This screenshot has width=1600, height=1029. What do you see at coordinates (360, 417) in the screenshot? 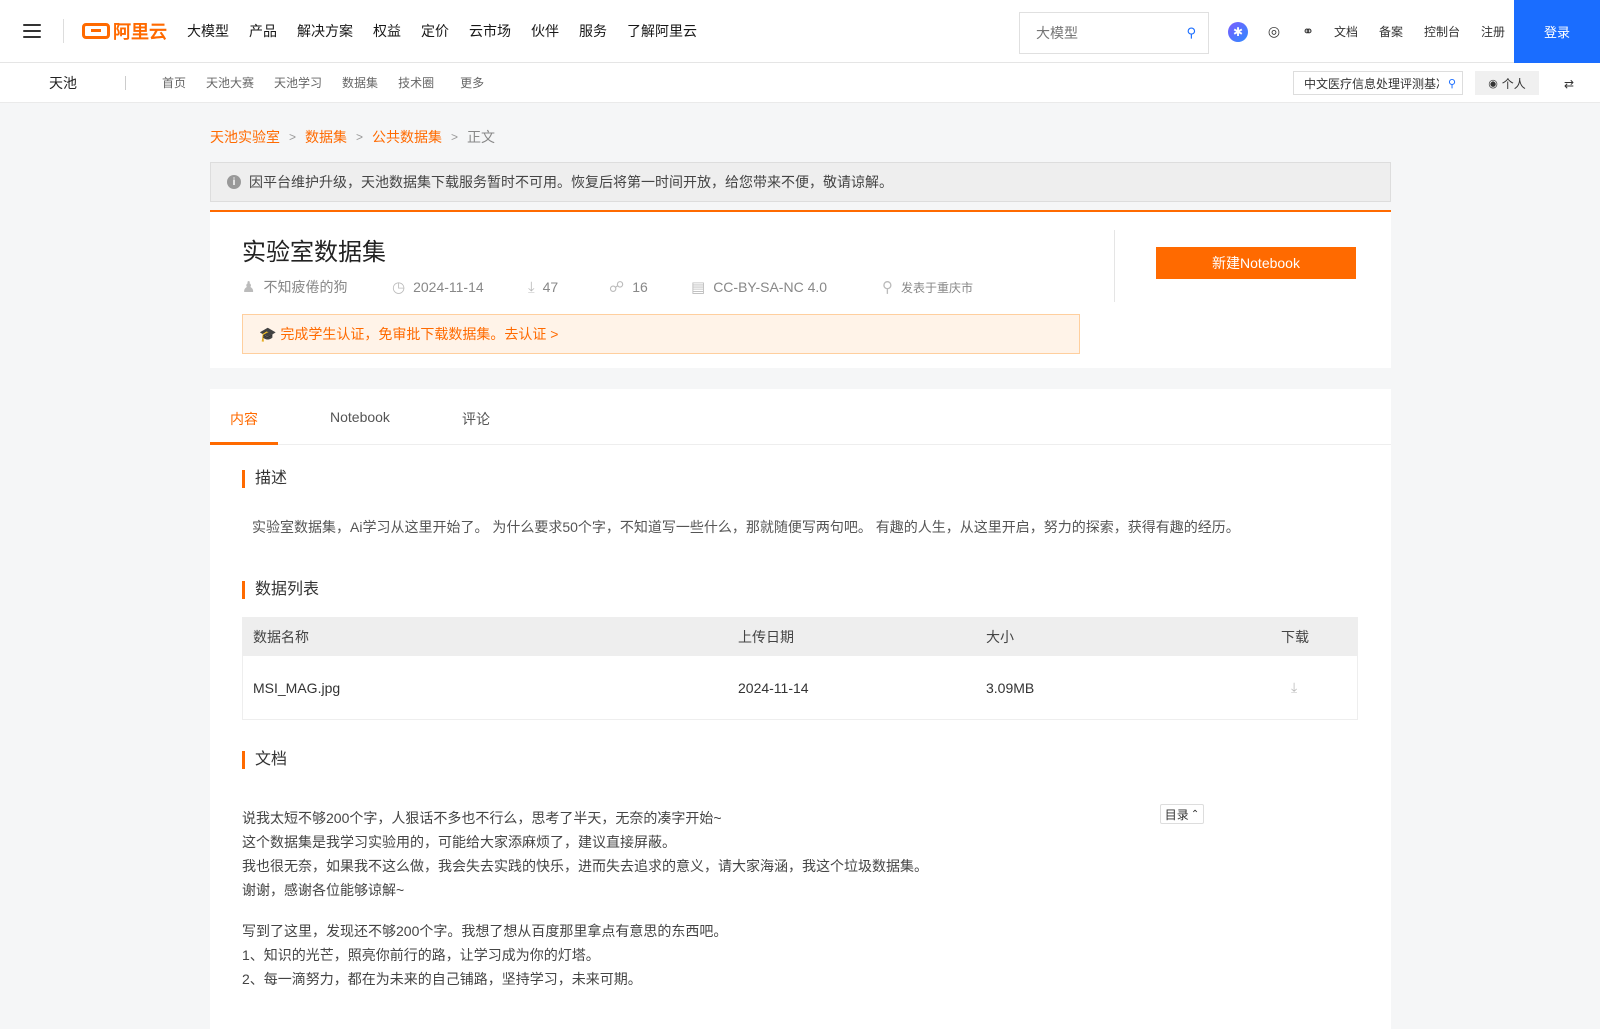
I see `tab-notebook: Notebook` at bounding box center [360, 417].